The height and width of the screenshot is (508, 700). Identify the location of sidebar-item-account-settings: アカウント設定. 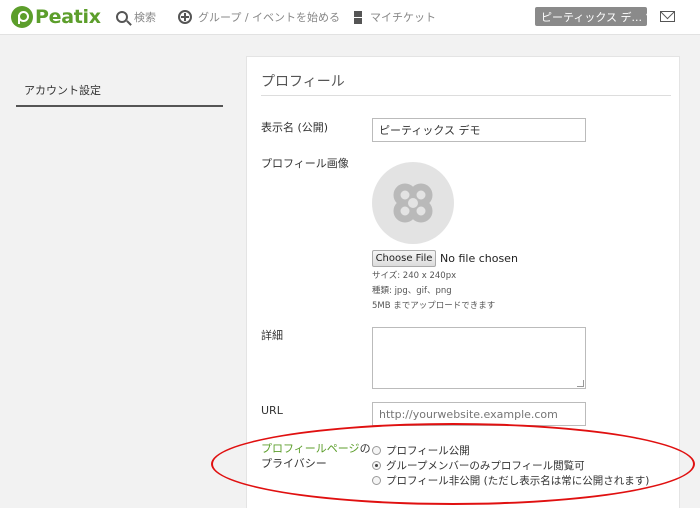
(119, 92).